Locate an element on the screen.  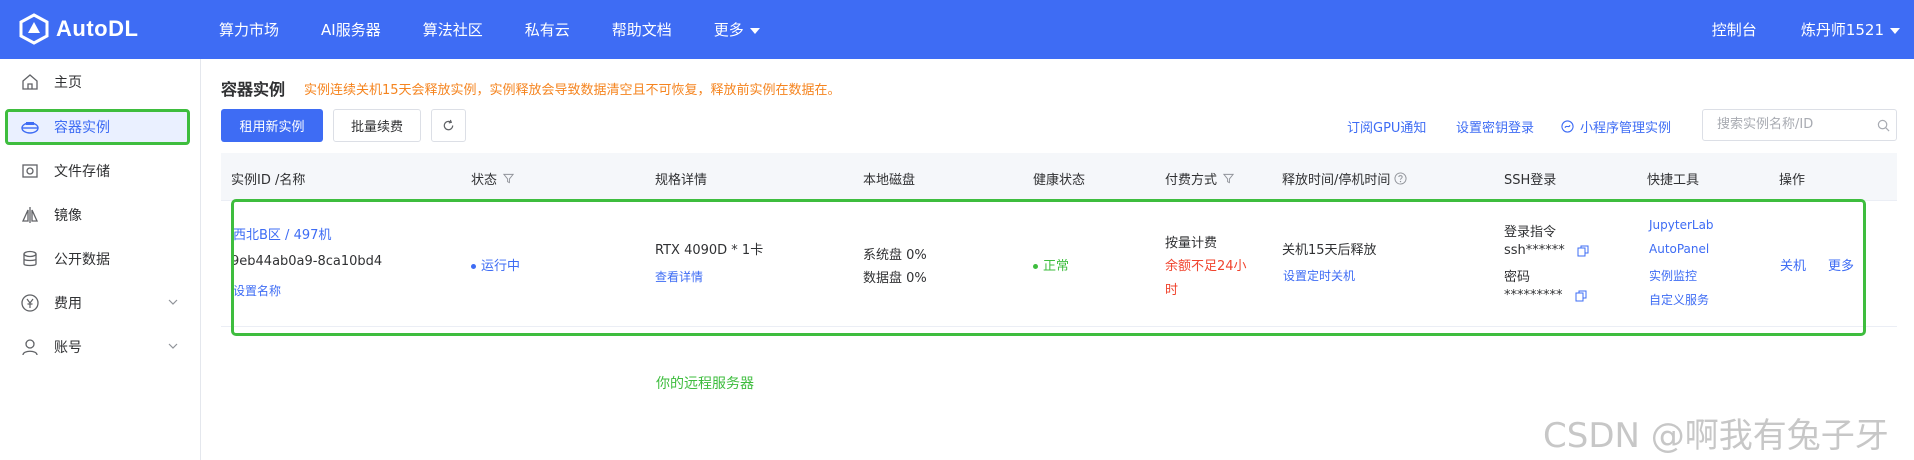
nav-ai-server: AI服务器 is located at coordinates (351, 29).